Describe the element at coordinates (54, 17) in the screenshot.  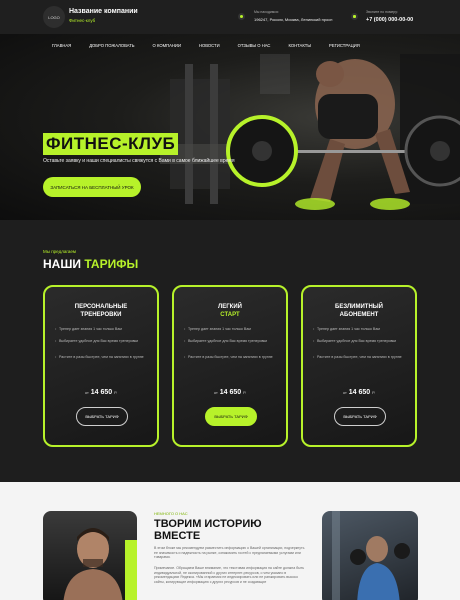
I see `logo: LOGO` at that location.